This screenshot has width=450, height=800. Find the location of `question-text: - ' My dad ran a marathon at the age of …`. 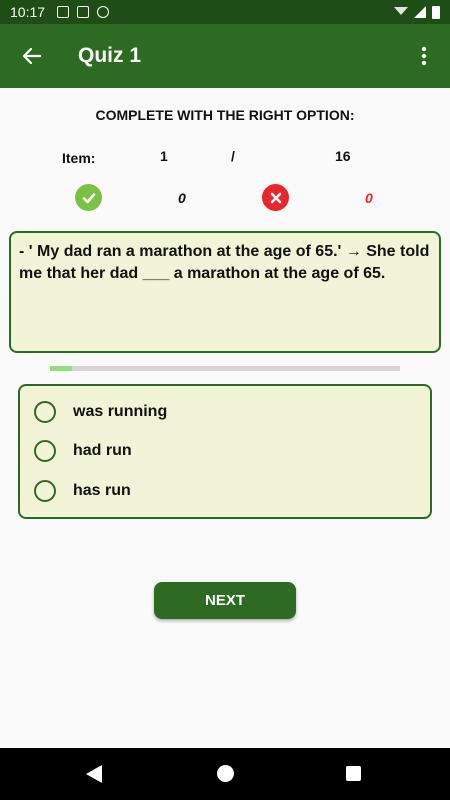

question-text: - ' My dad ran a marathon at the age of … is located at coordinates (224, 262).